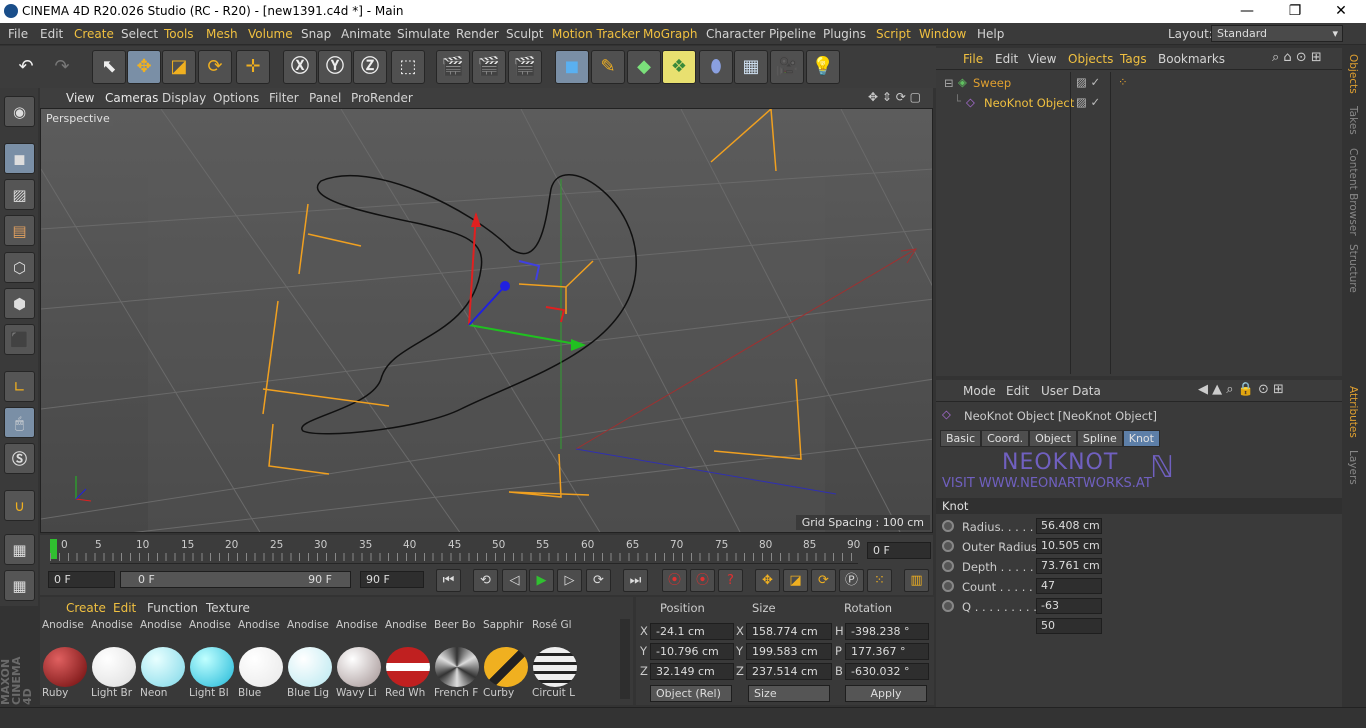 This screenshot has width=1366, height=728. Describe the element at coordinates (477, 34) in the screenshot. I see `menu-render: Render` at that location.